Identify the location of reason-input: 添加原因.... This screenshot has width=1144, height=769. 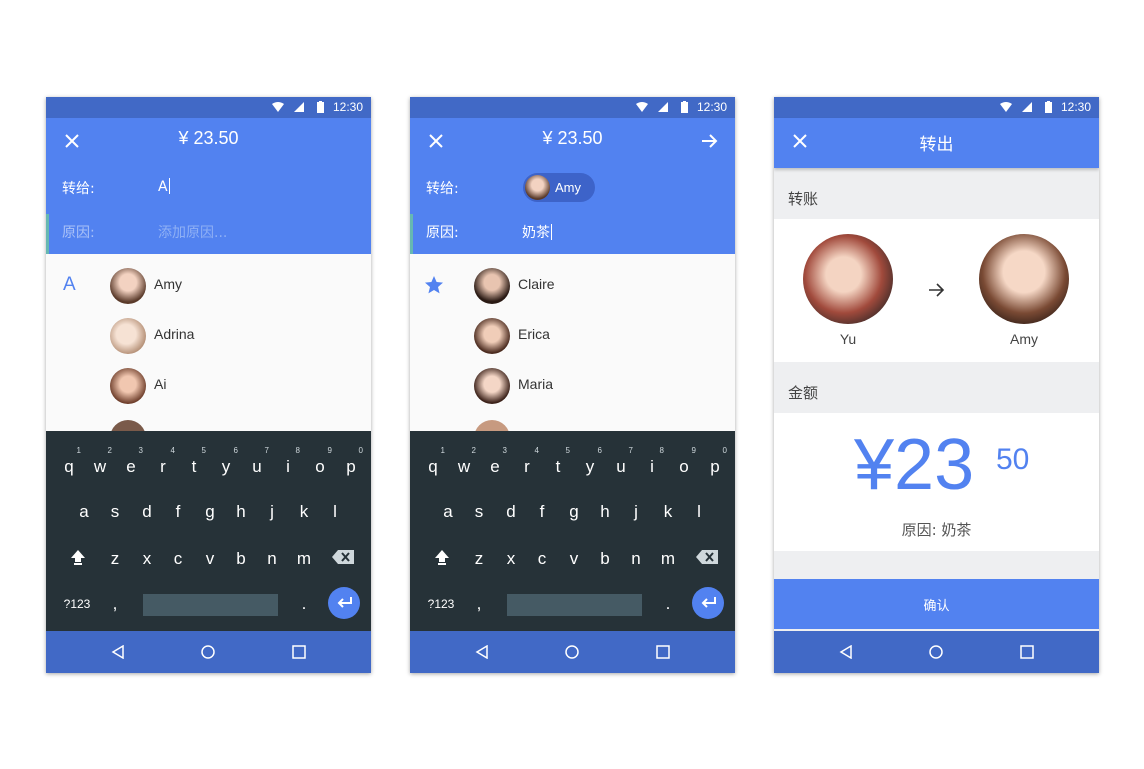
(192, 232).